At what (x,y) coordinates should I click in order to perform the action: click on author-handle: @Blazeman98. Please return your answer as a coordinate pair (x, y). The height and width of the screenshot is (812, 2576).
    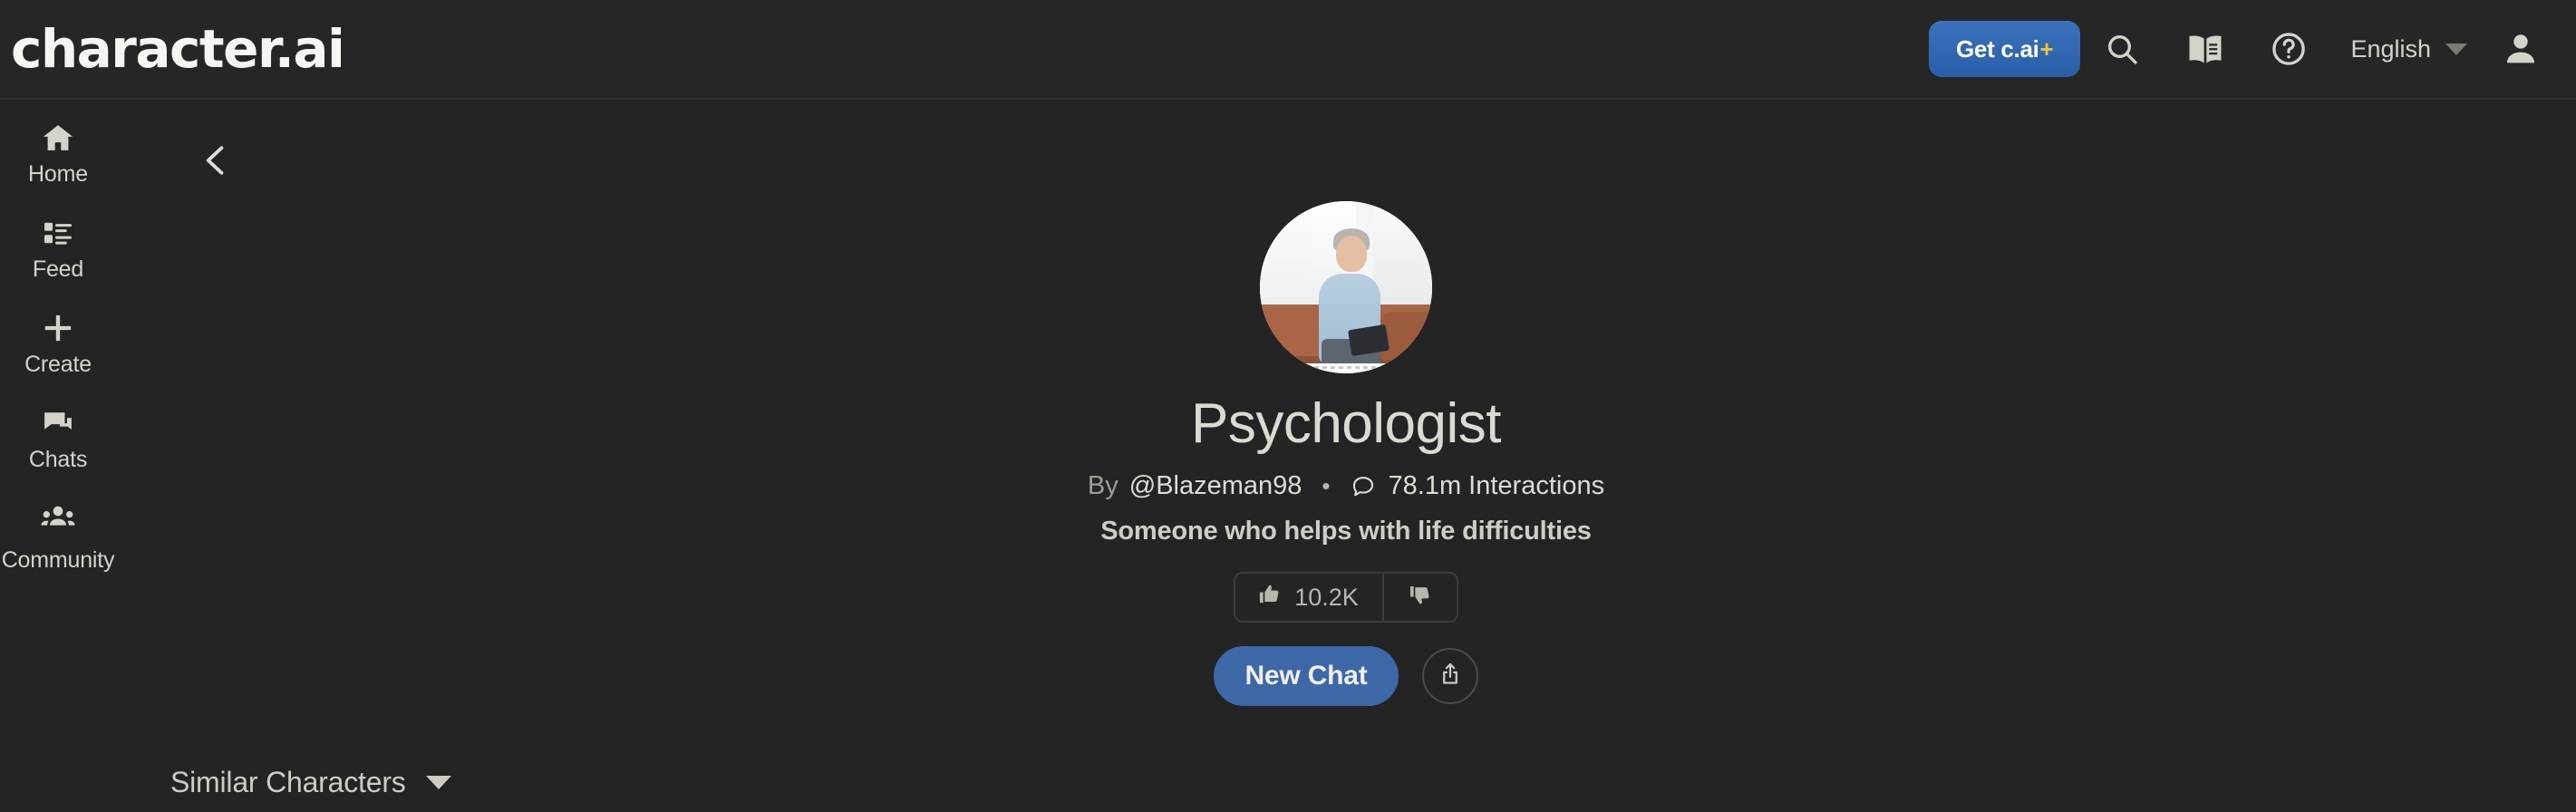
    Looking at the image, I should click on (1216, 486).